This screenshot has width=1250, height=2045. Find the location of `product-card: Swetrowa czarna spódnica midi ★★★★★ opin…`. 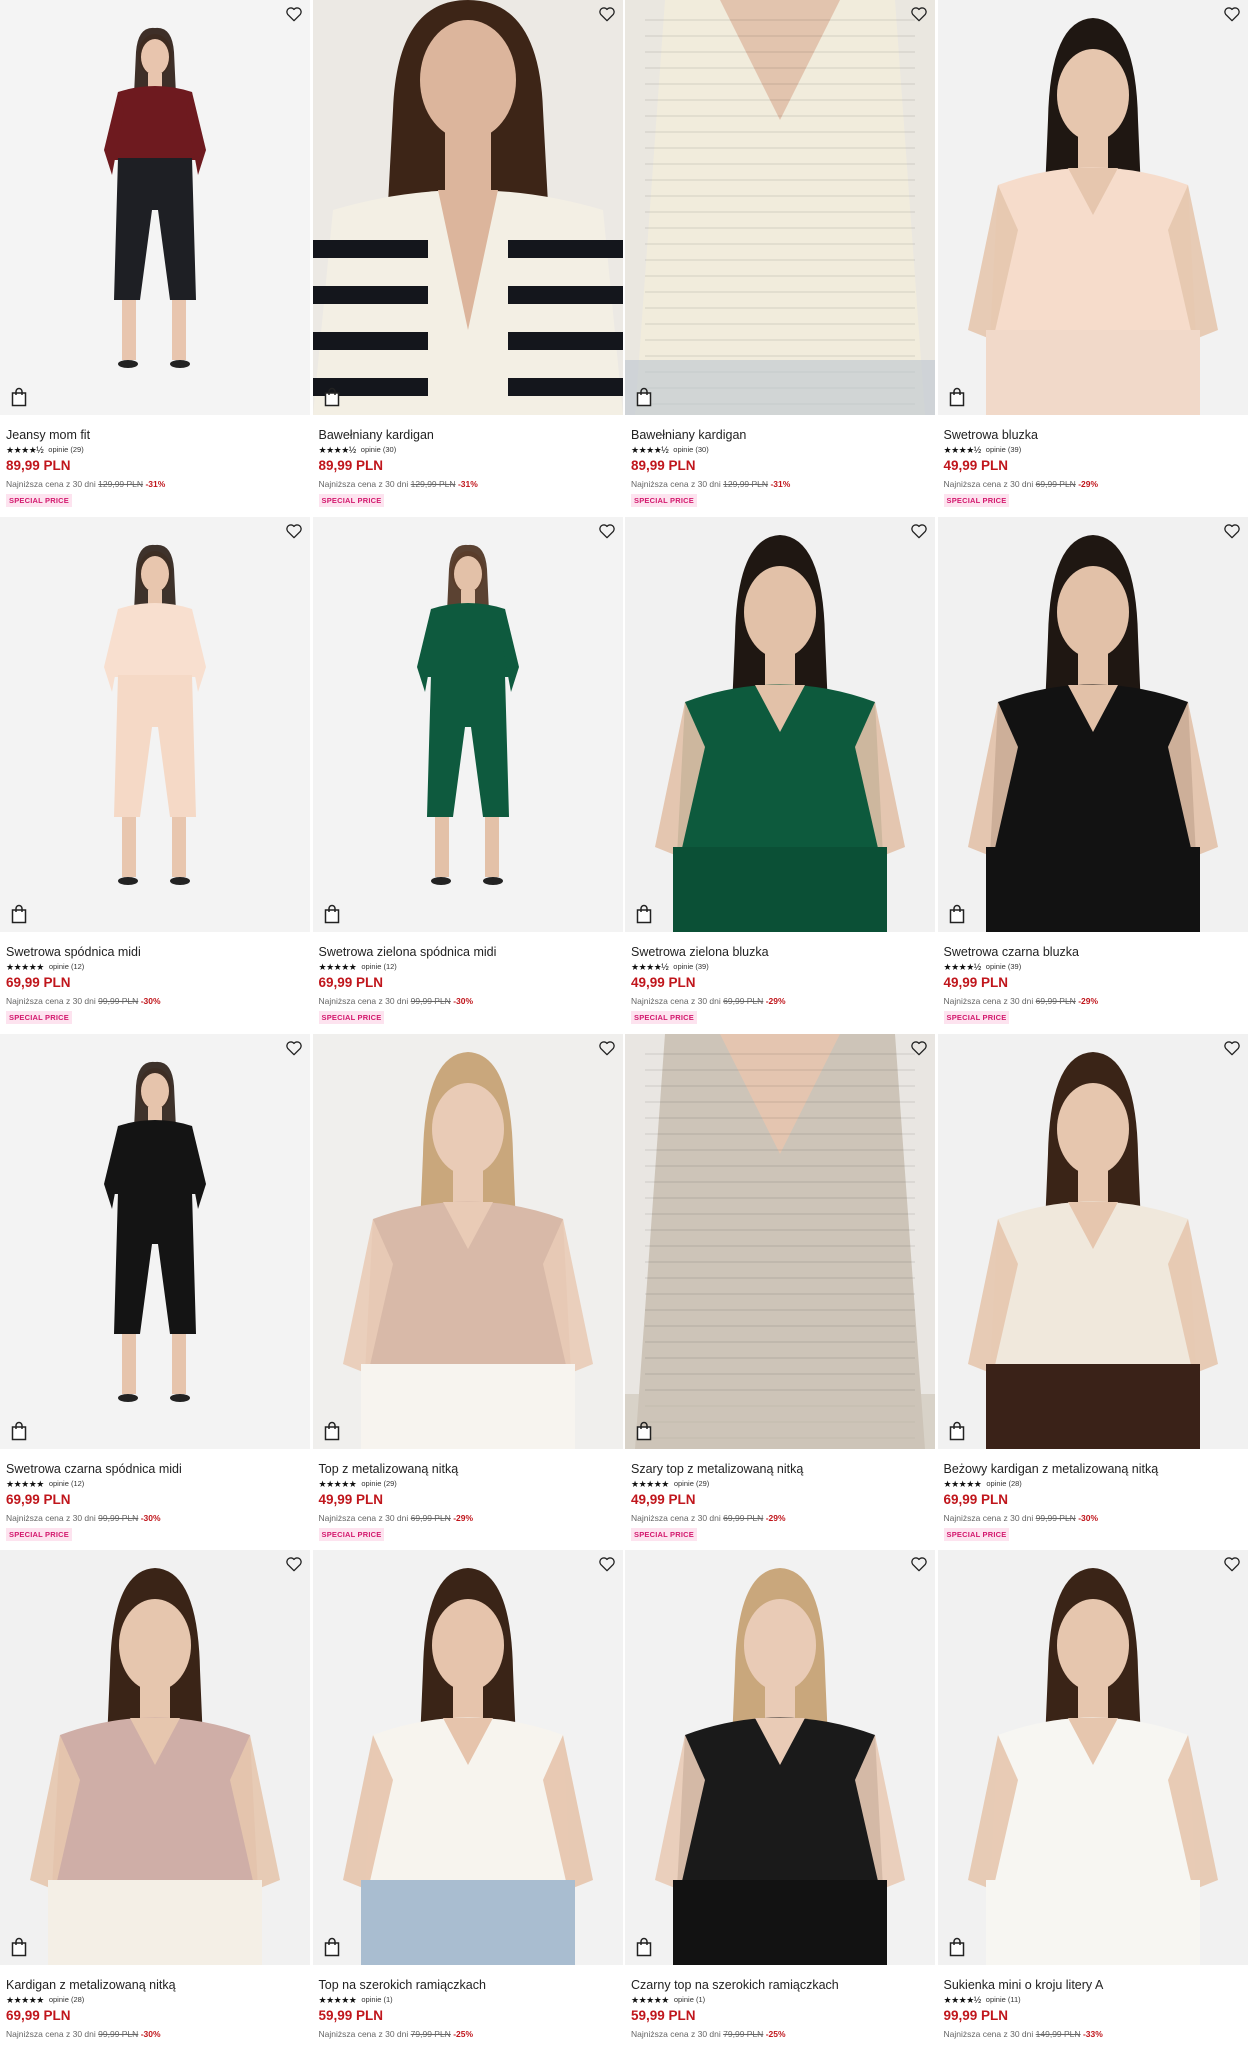

product-card: Swetrowa czarna spódnica midi ★★★★★ opin… is located at coordinates (156, 1292).